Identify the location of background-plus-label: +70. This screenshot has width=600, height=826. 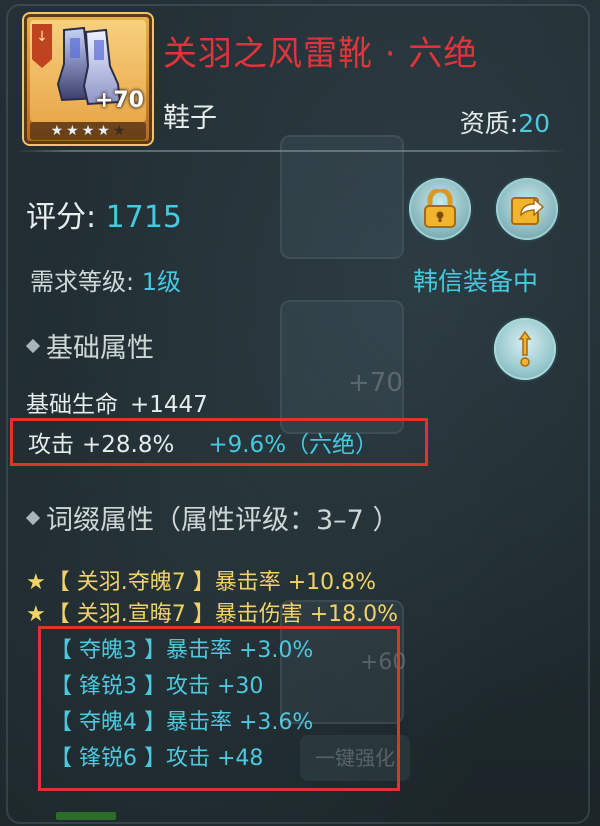
(375, 383).